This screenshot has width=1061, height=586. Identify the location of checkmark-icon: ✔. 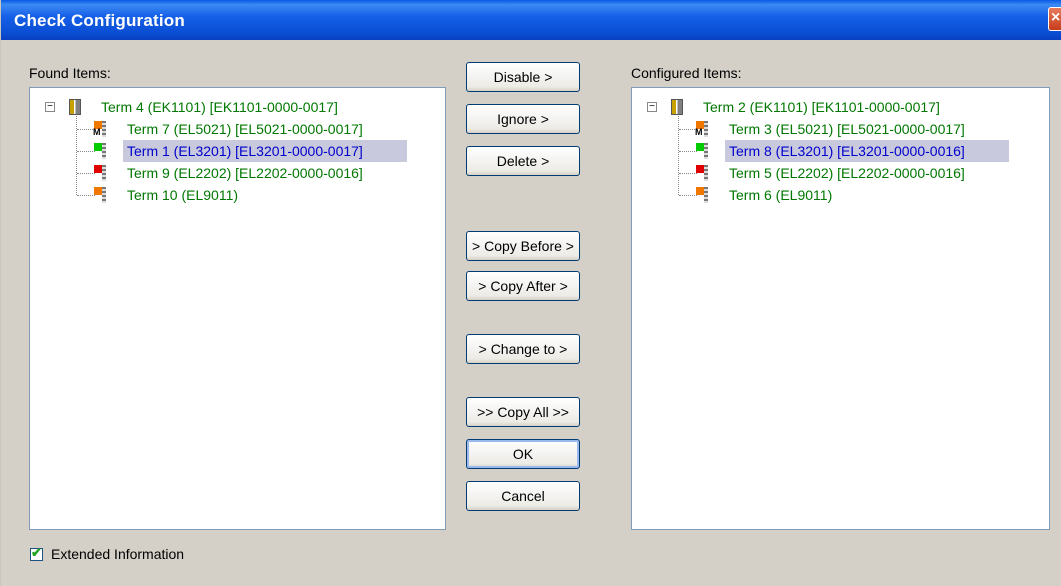
(36, 552).